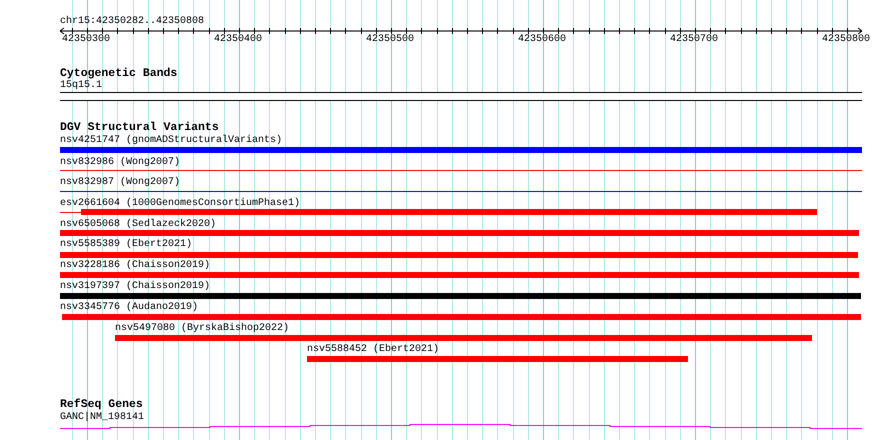  I want to click on track-title: RefSeq Genes, so click(101, 405).